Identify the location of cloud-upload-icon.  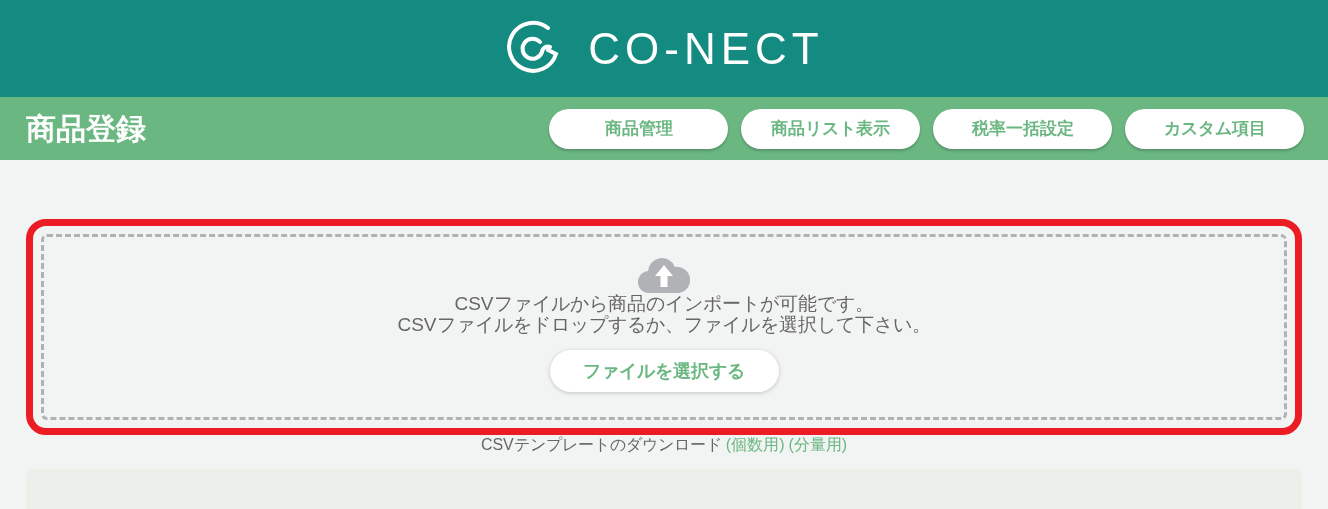
(664, 275).